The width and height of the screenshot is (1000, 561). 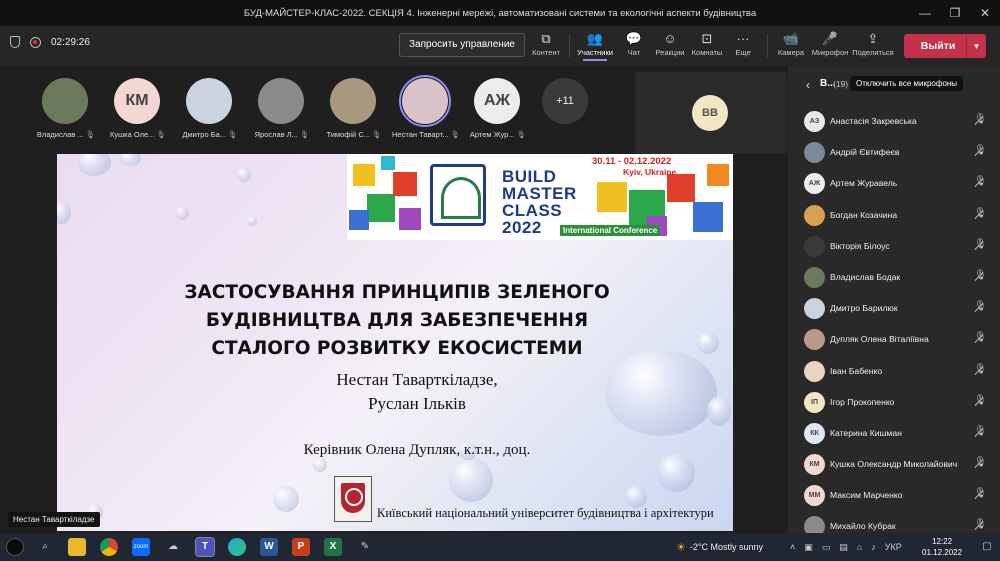 I want to click on reaction-icon: ☺, so click(x=670, y=38).